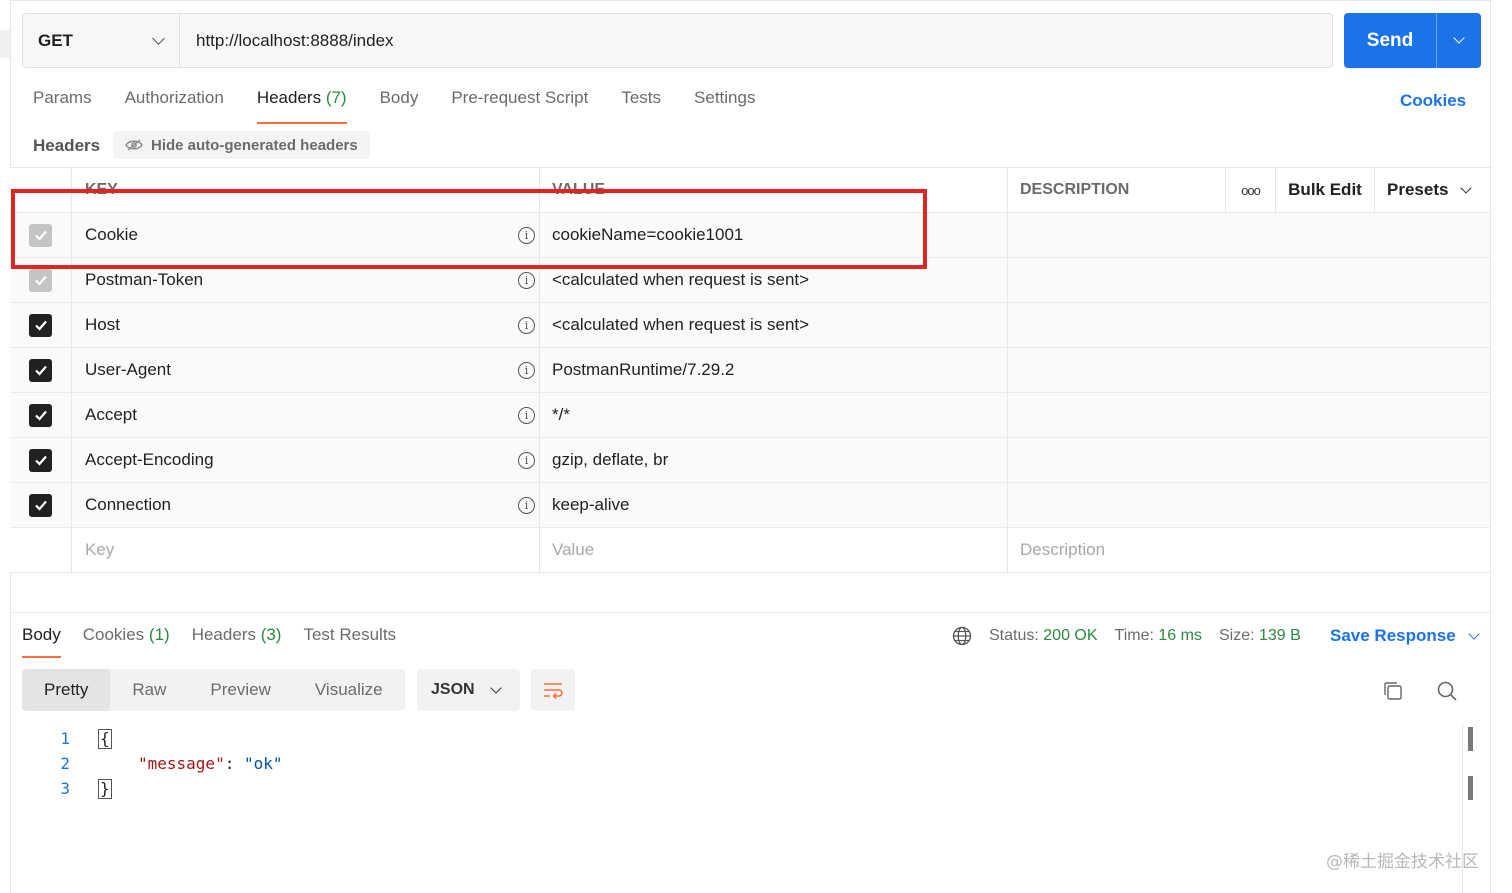  I want to click on tab-headers: Headers (7), so click(301, 106).